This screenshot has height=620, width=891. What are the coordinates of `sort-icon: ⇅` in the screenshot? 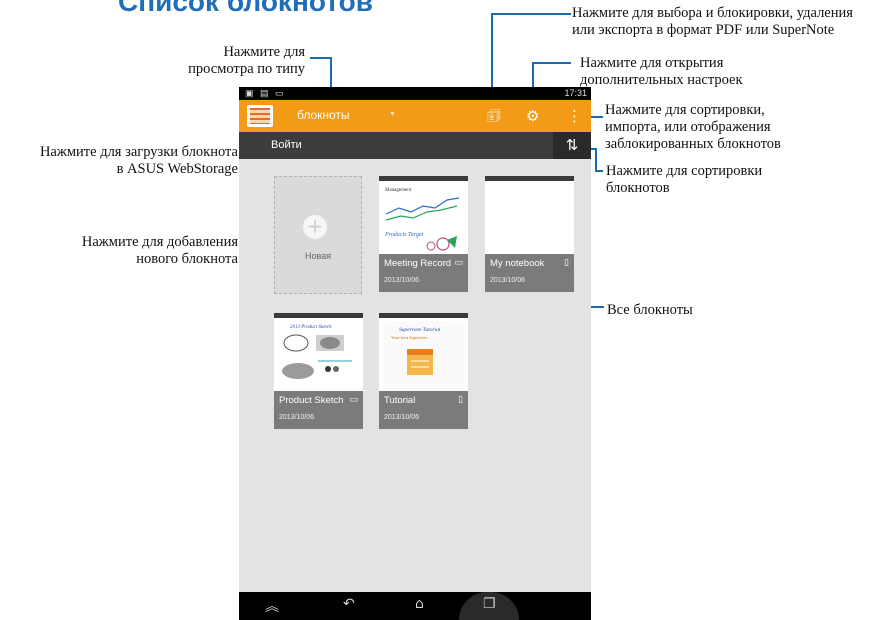 It's located at (572, 145).